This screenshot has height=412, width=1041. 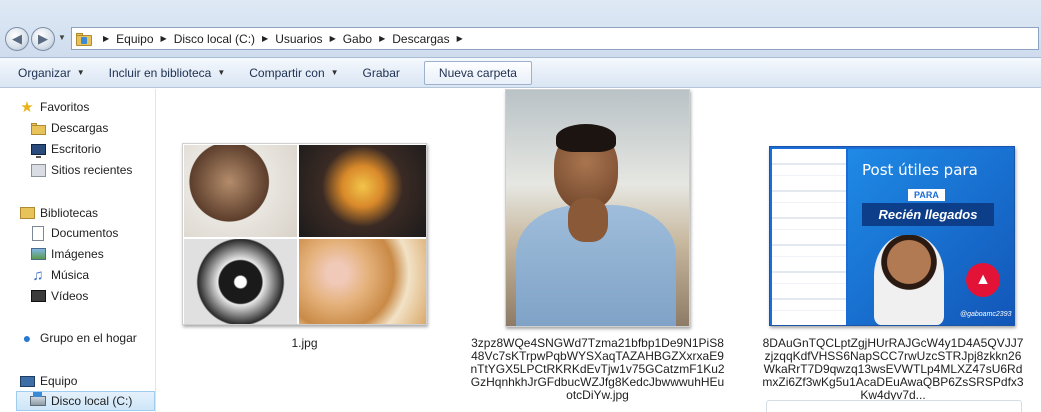 What do you see at coordinates (80, 128) in the screenshot?
I see `sidebar-item-label: Descargas` at bounding box center [80, 128].